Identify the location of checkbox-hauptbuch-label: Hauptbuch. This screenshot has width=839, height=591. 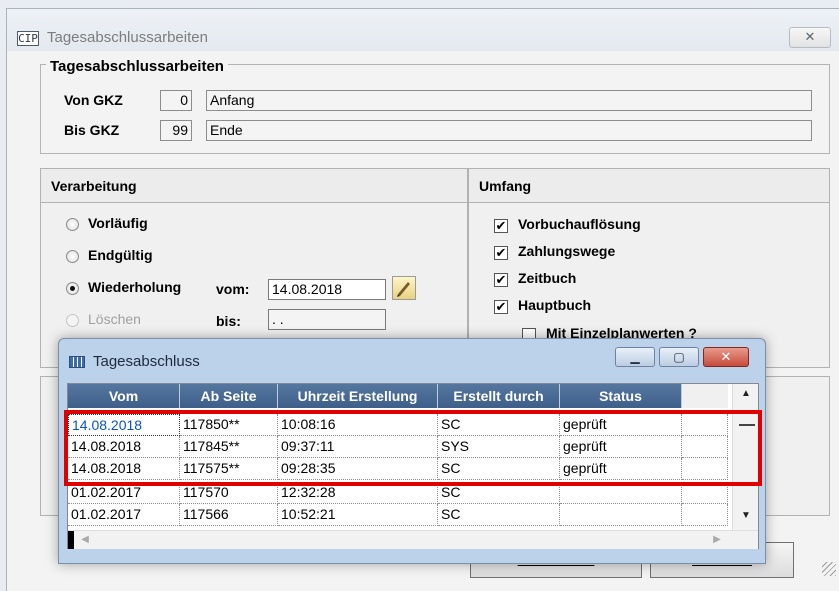
(555, 305).